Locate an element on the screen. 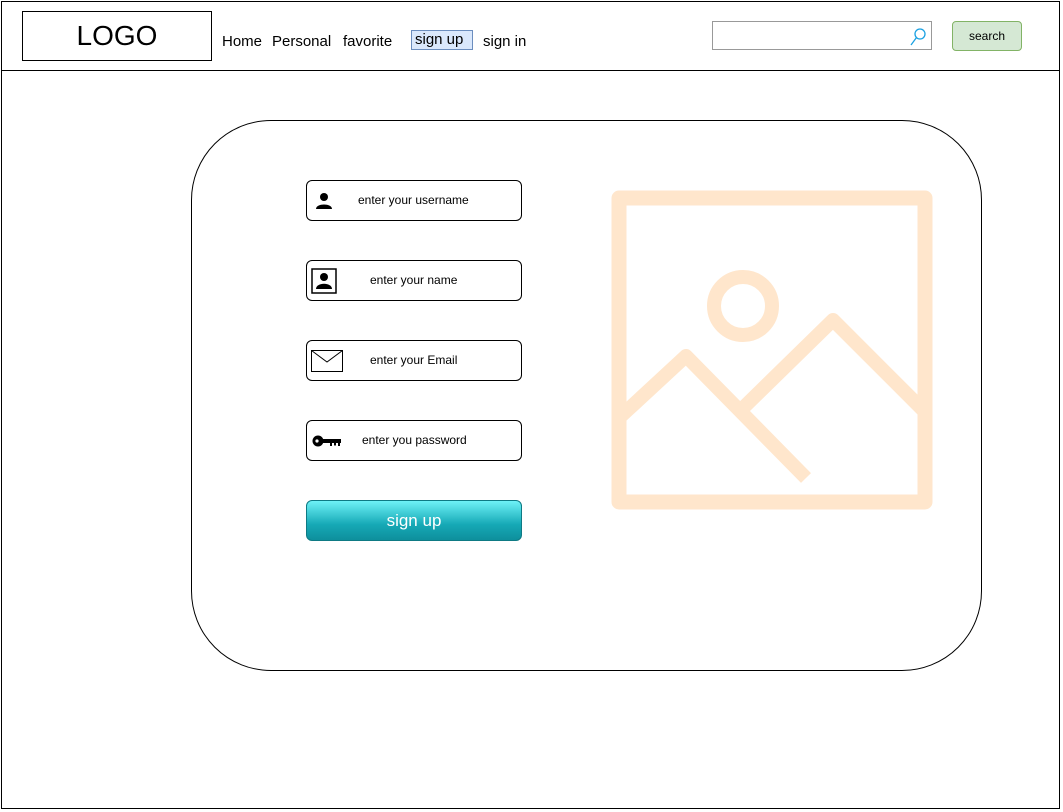  nav-favorite: favorite is located at coordinates (367, 42).